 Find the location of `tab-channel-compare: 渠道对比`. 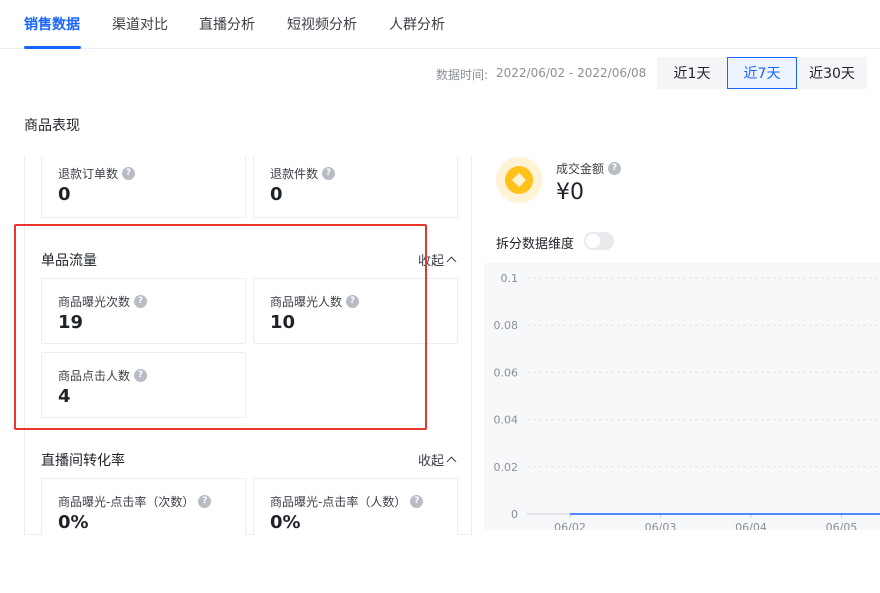

tab-channel-compare: 渠道对比 is located at coordinates (140, 24).